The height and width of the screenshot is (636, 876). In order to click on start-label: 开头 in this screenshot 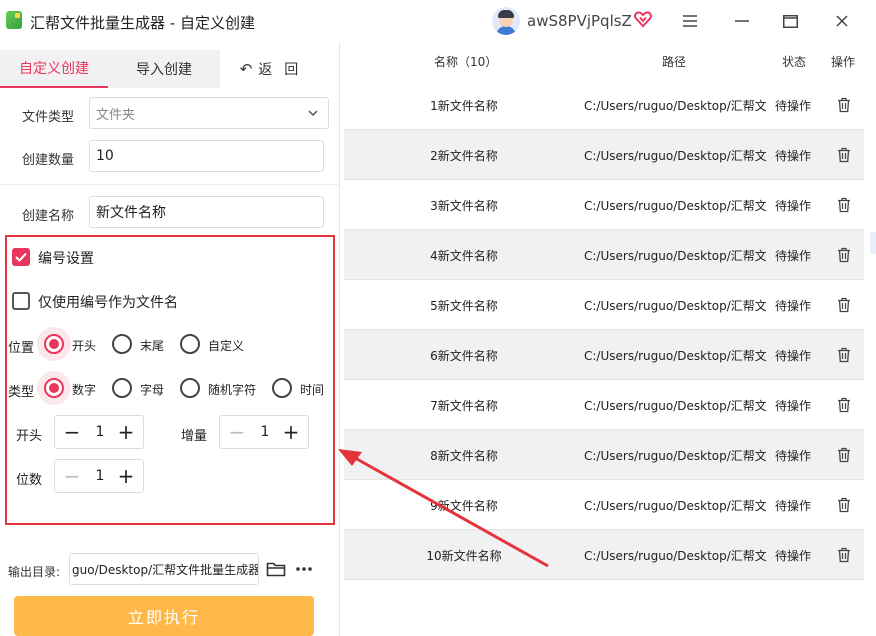, I will do `click(29, 436)`.